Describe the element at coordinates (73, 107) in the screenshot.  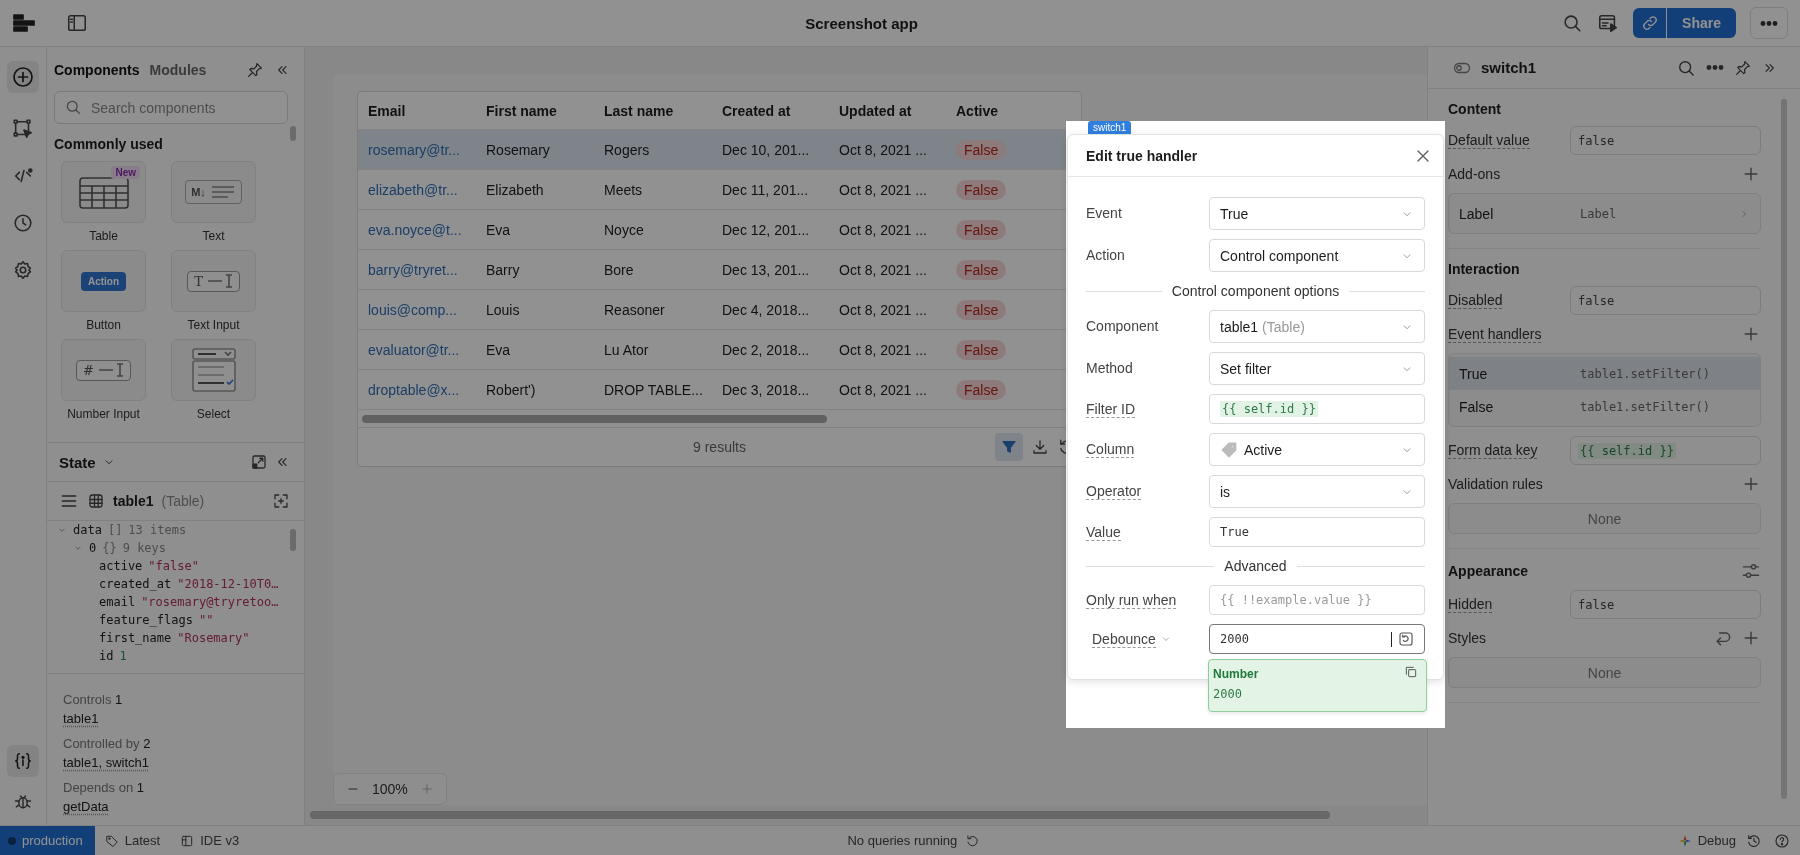
I see `search-icon` at that location.